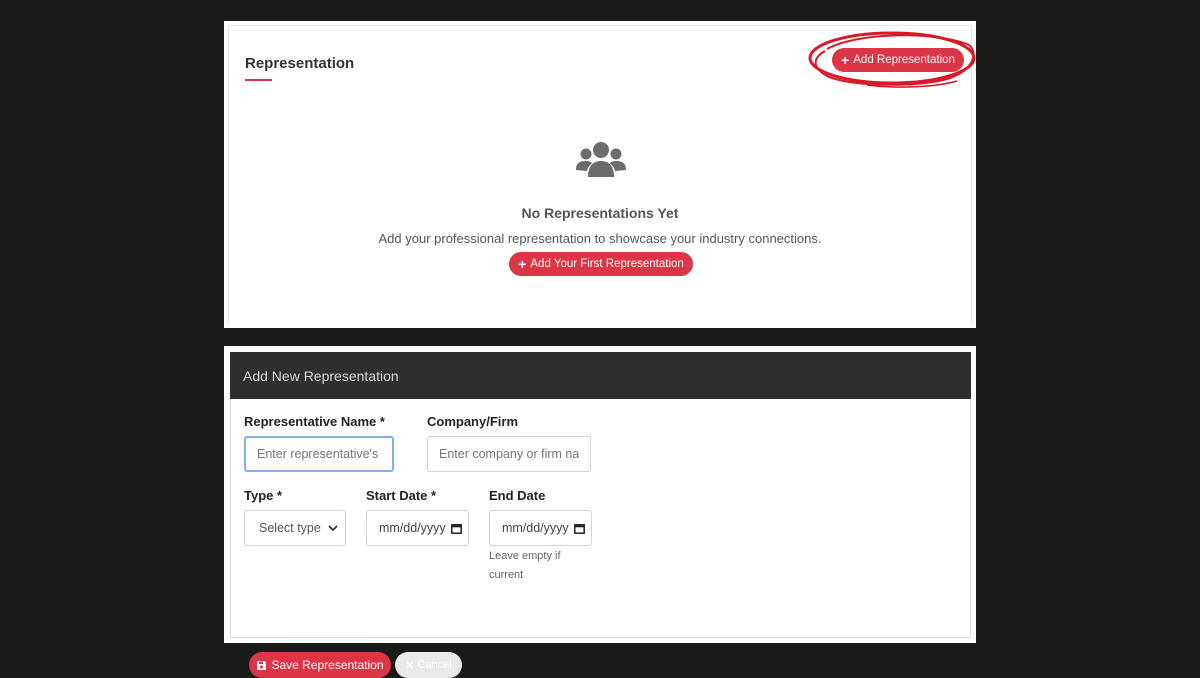  Describe the element at coordinates (263, 495) in the screenshot. I see `type-label: Type *` at that location.